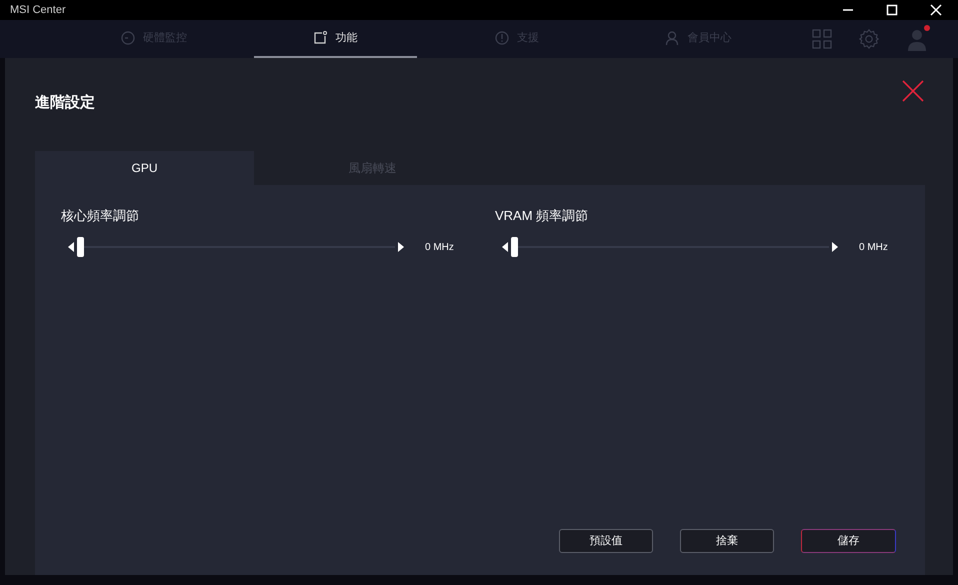  I want to click on dialog-title: 進階設定, so click(65, 102).